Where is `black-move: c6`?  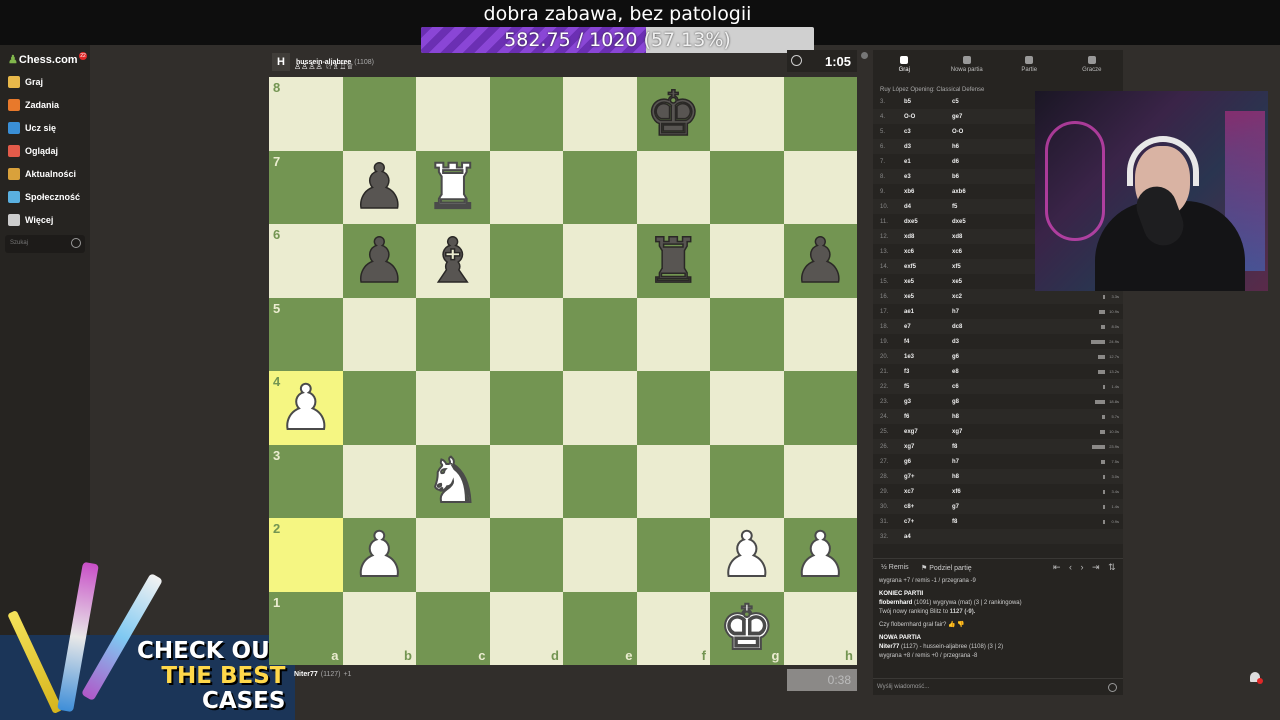
black-move: c6 is located at coordinates (955, 387).